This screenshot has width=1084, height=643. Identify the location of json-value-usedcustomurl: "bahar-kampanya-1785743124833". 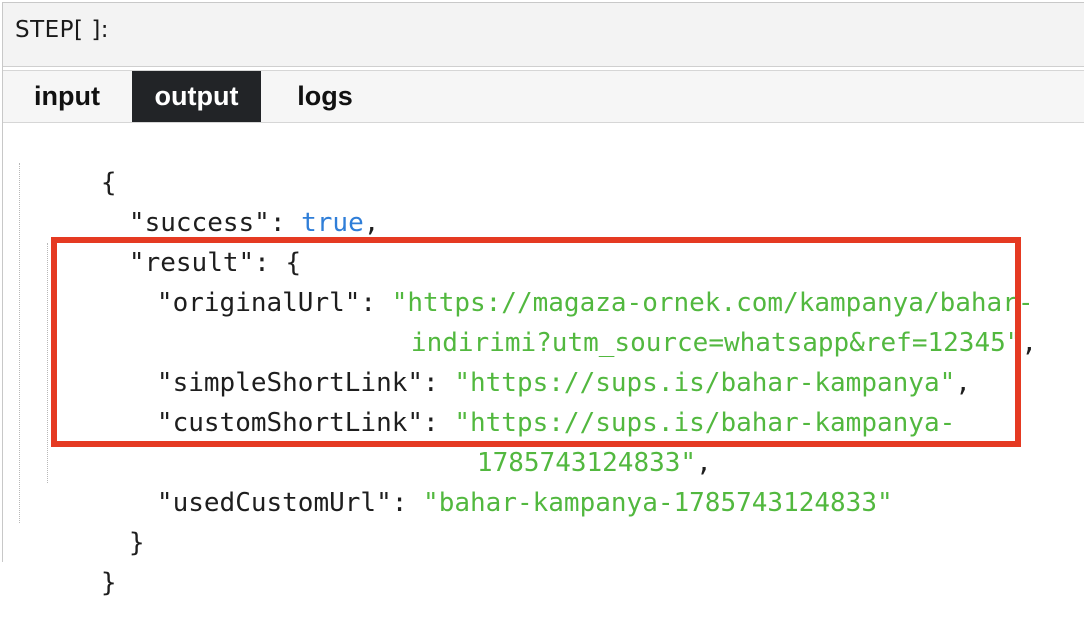
(658, 503).